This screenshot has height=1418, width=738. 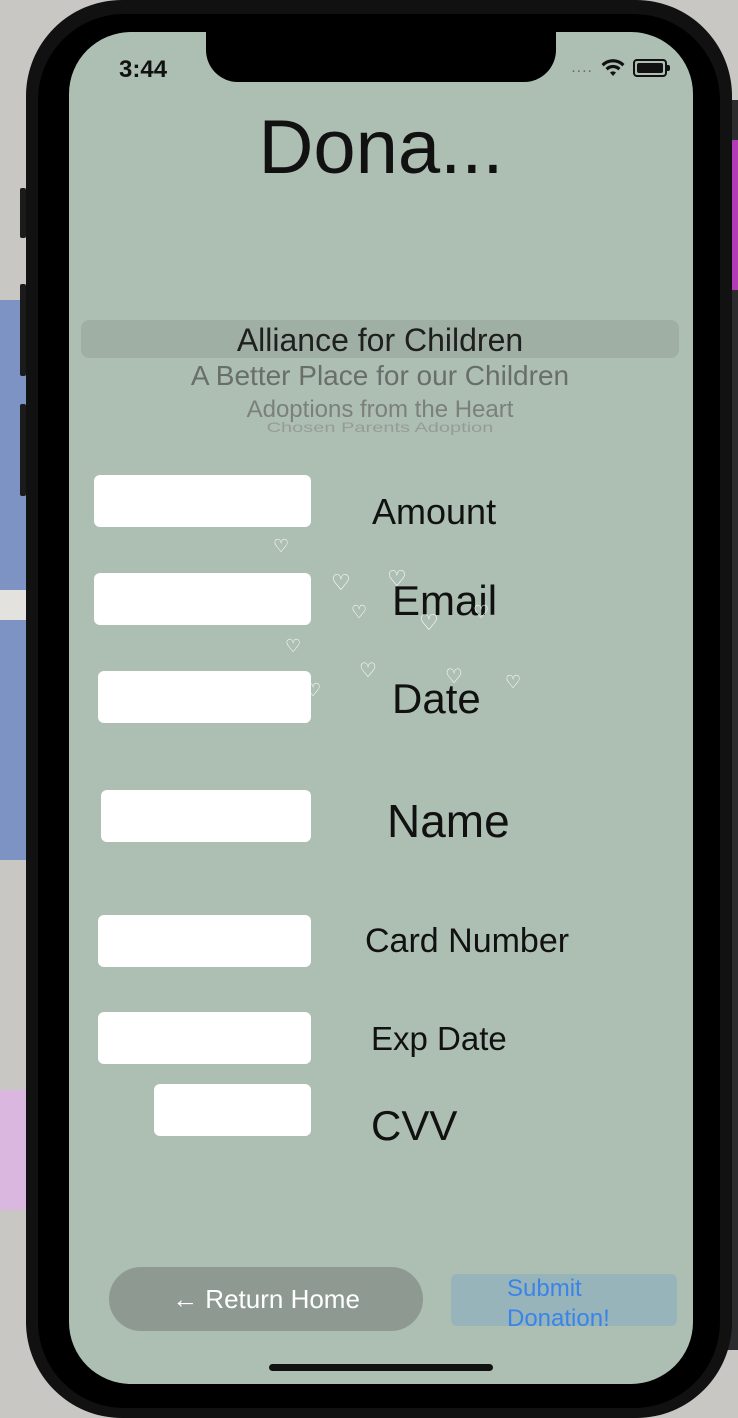 I want to click on picker-option: Chosen Parents Adoption, so click(x=380, y=428).